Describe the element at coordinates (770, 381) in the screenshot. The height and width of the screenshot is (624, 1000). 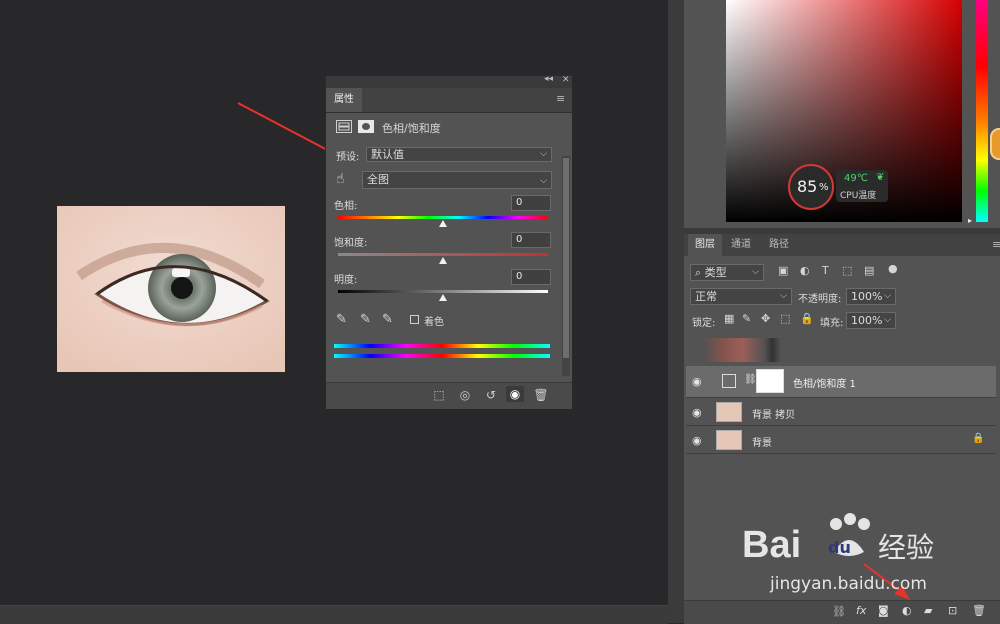
I see `layer-mask-thumbnail` at that location.